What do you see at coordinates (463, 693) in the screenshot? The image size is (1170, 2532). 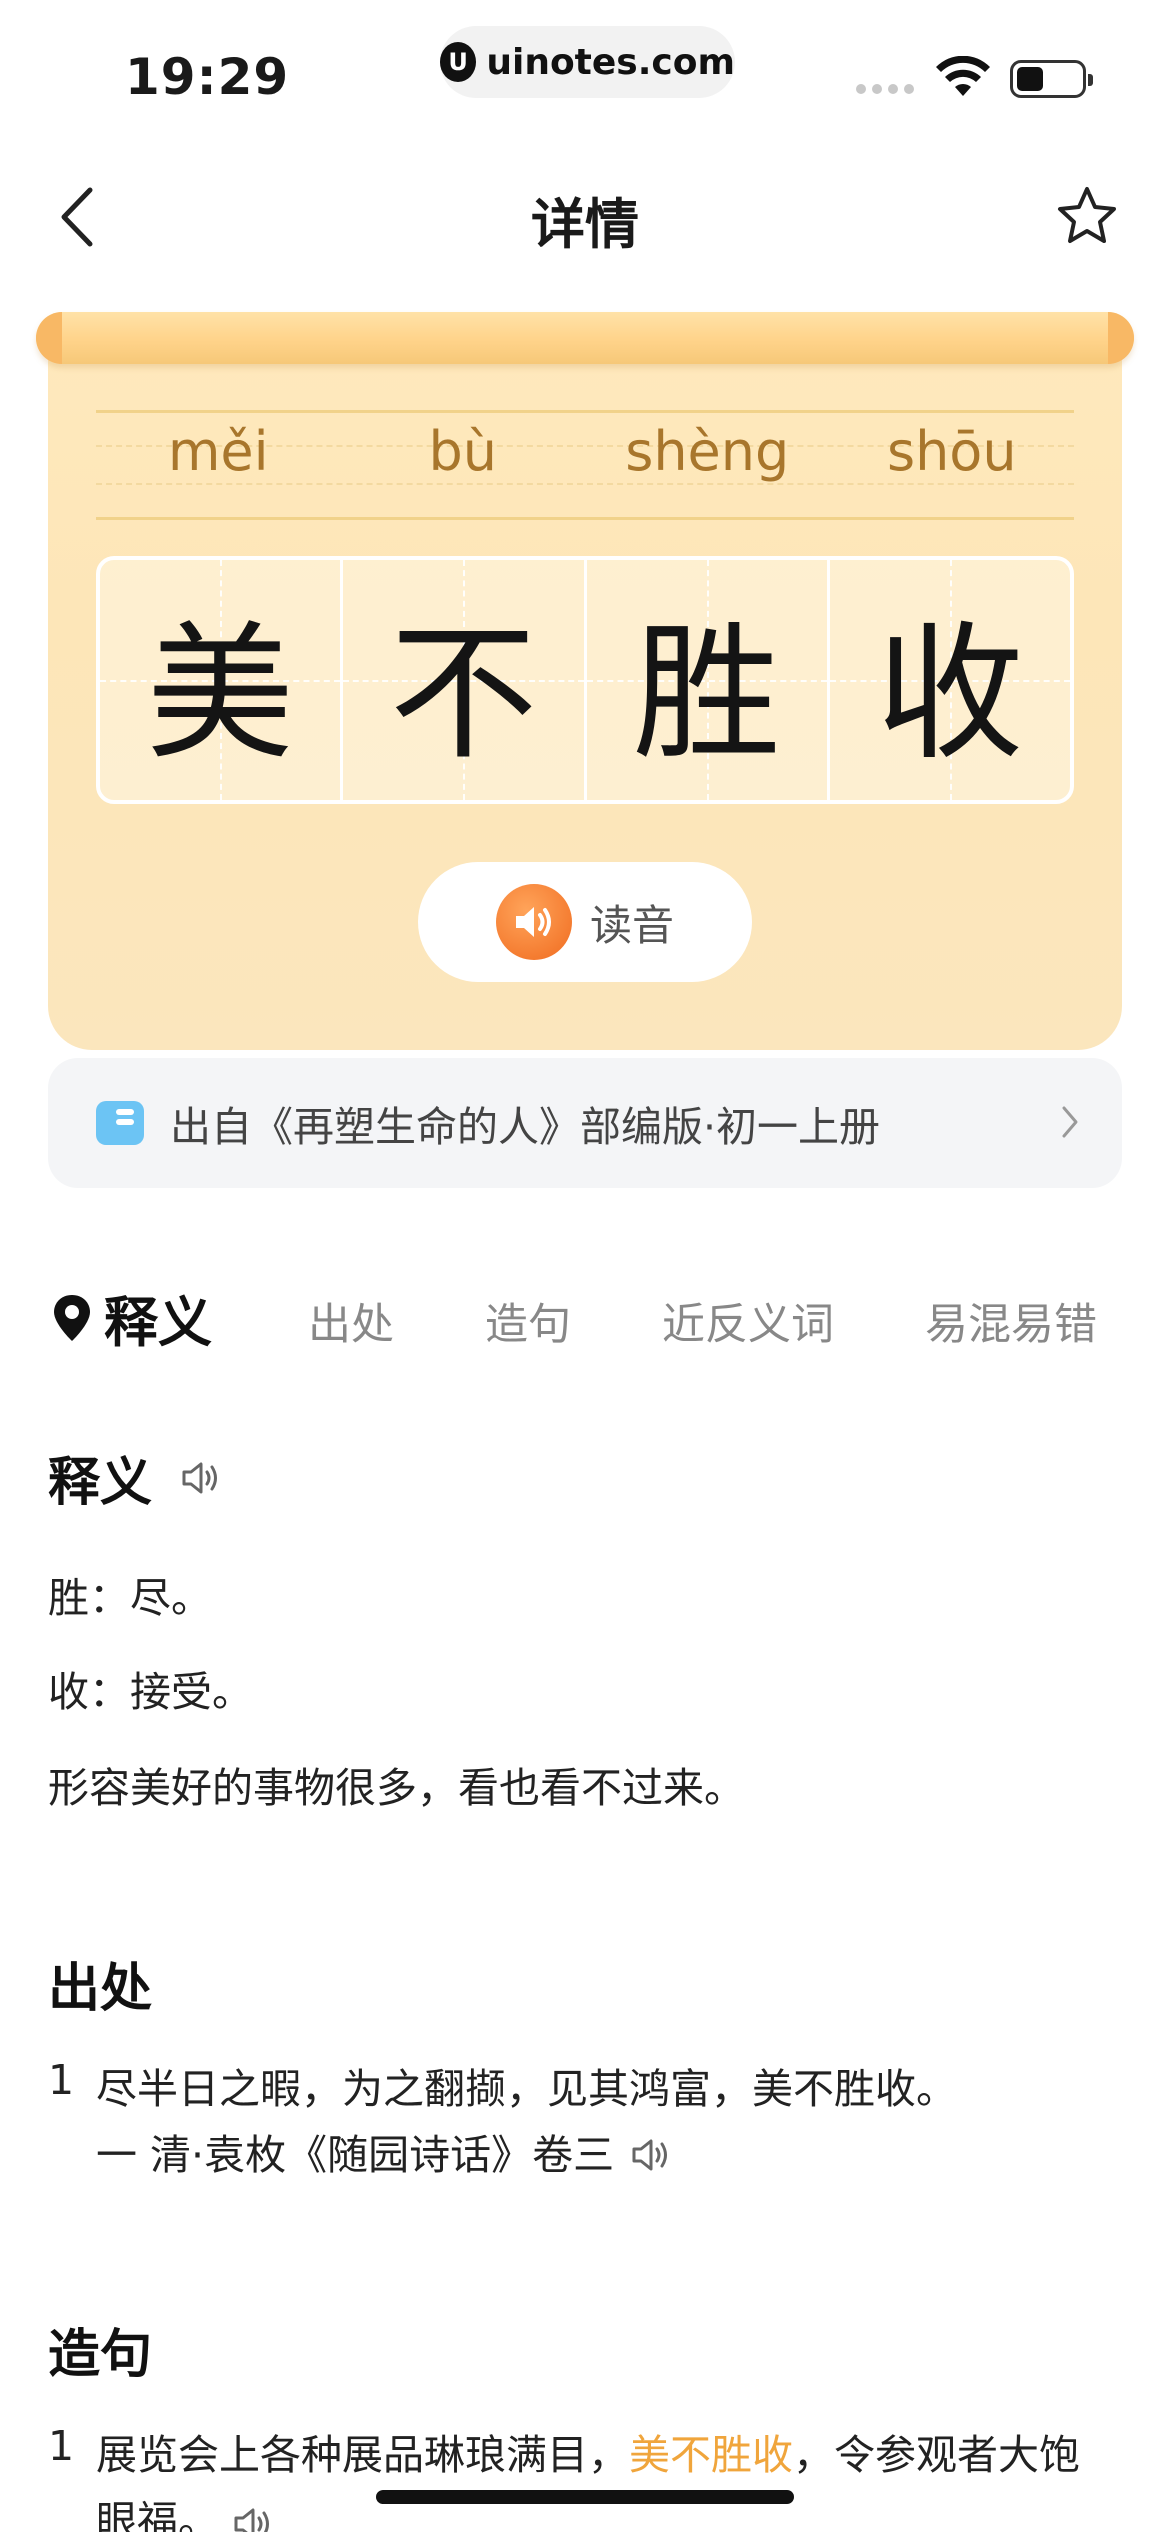 I see `char-2: 不` at bounding box center [463, 693].